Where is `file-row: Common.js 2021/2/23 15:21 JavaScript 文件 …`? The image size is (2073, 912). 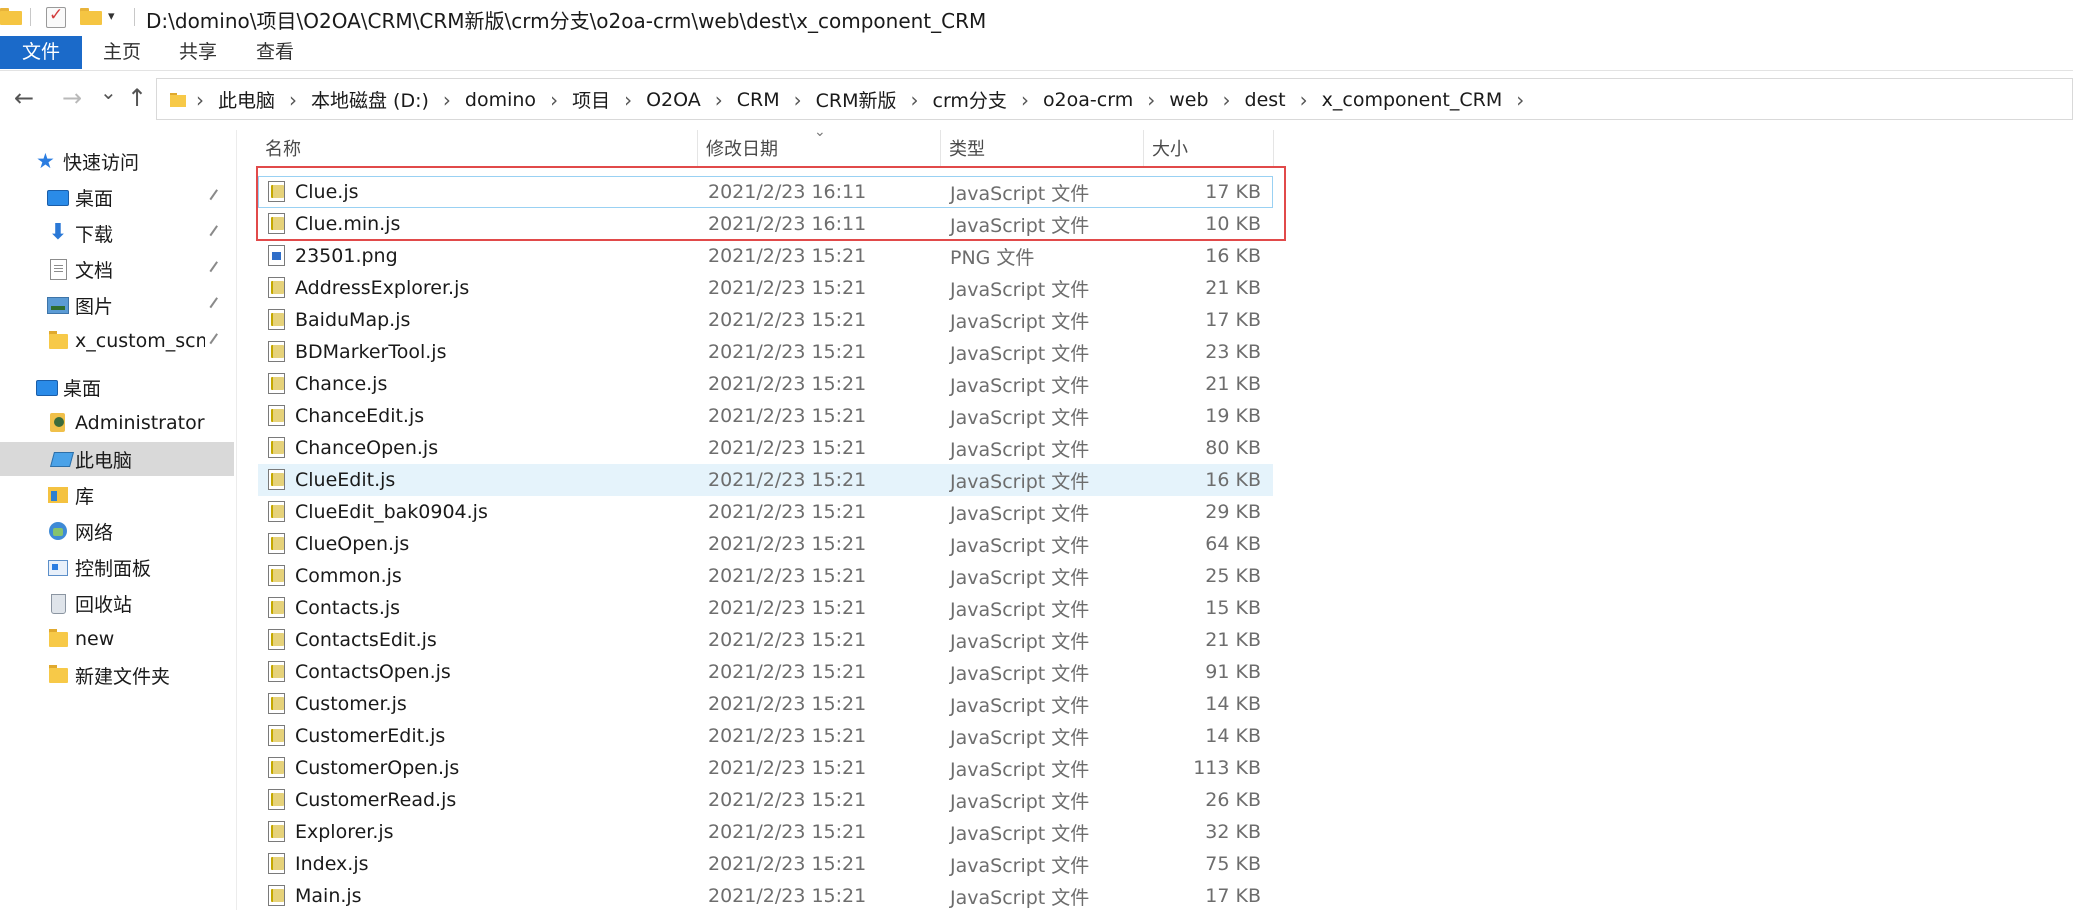 file-row: Common.js 2021/2/23 15:21 JavaScript 文件 … is located at coordinates (765, 576).